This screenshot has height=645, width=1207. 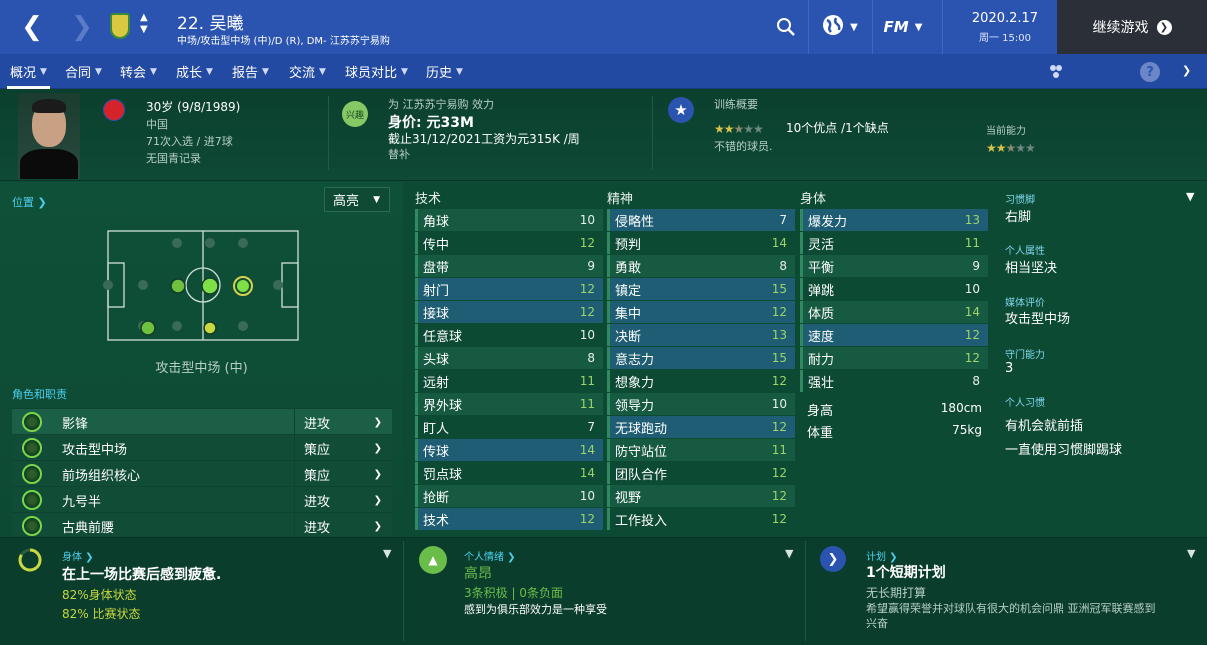 I want to click on attribute-name: 耐力, so click(x=821, y=360).